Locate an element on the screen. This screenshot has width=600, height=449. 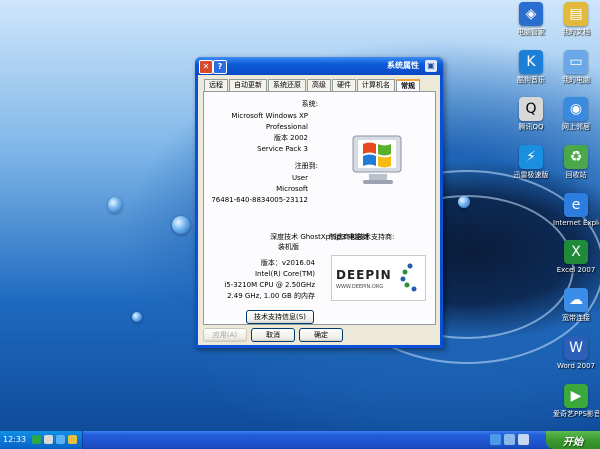
tab-automatic-updates: 自动更新 is located at coordinates (248, 85).